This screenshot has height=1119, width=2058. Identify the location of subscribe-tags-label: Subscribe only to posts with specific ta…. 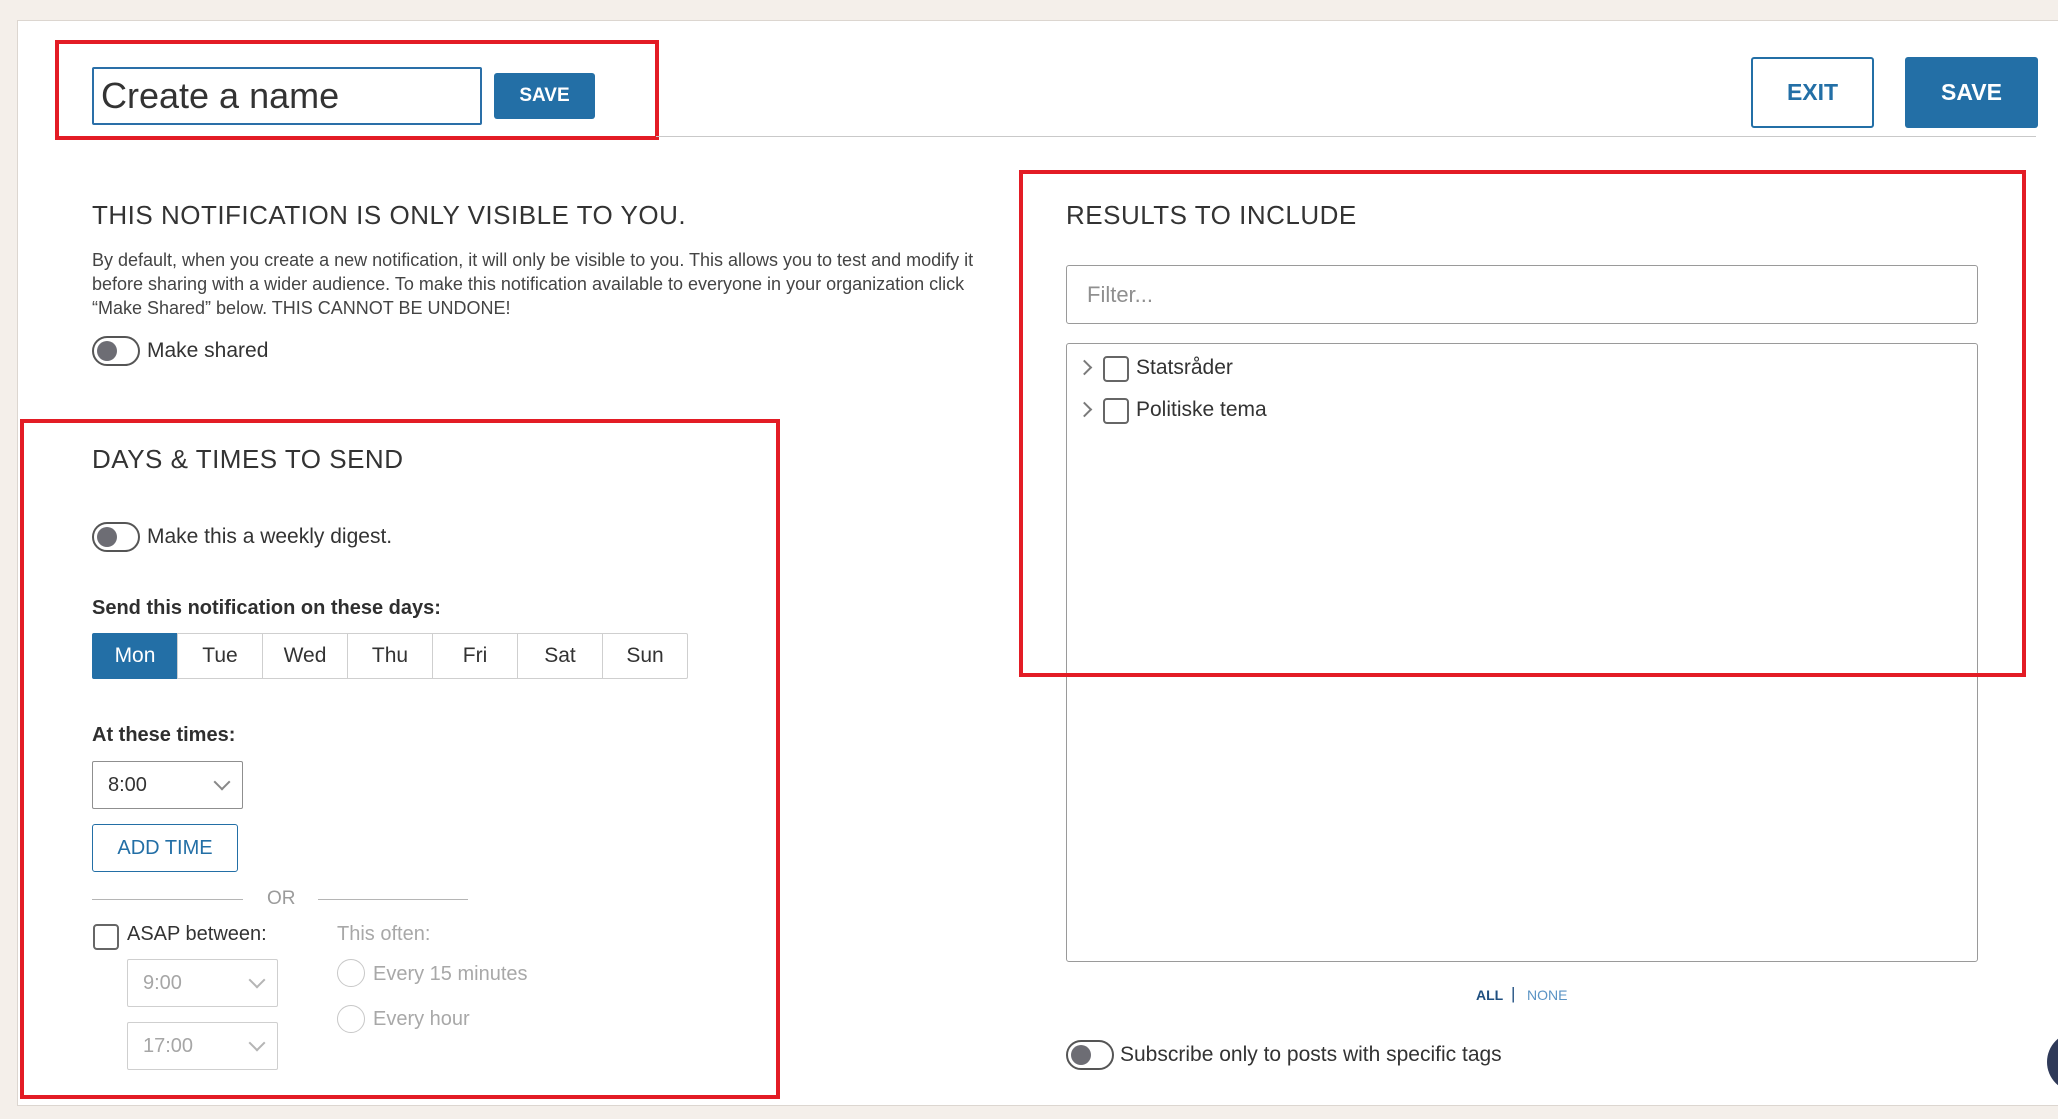
(1311, 1054).